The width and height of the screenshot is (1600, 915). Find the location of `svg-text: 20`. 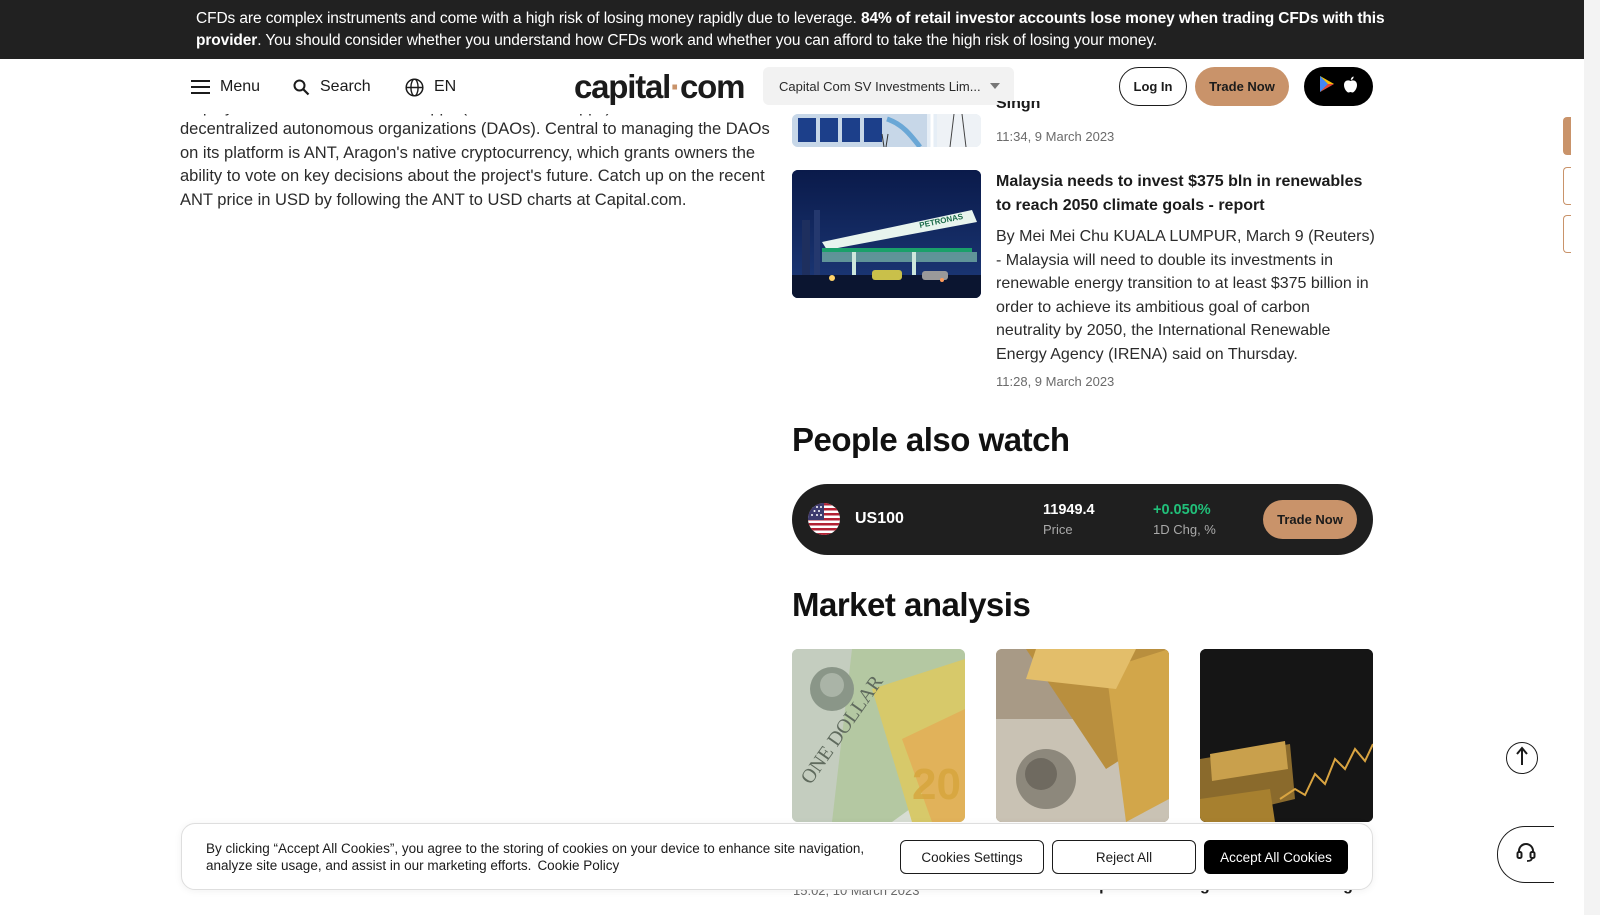

svg-text: 20 is located at coordinates (936, 784).